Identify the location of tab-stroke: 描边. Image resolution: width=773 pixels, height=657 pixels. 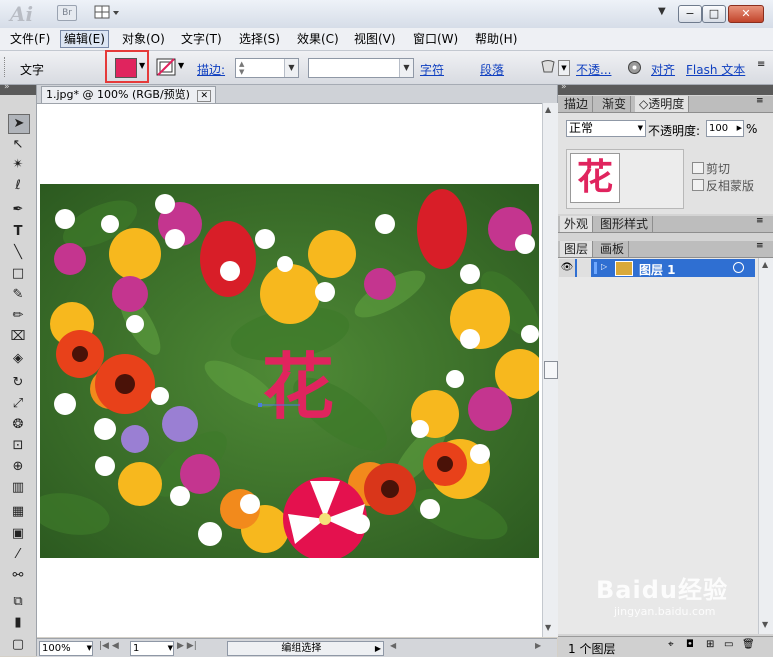
(577, 104).